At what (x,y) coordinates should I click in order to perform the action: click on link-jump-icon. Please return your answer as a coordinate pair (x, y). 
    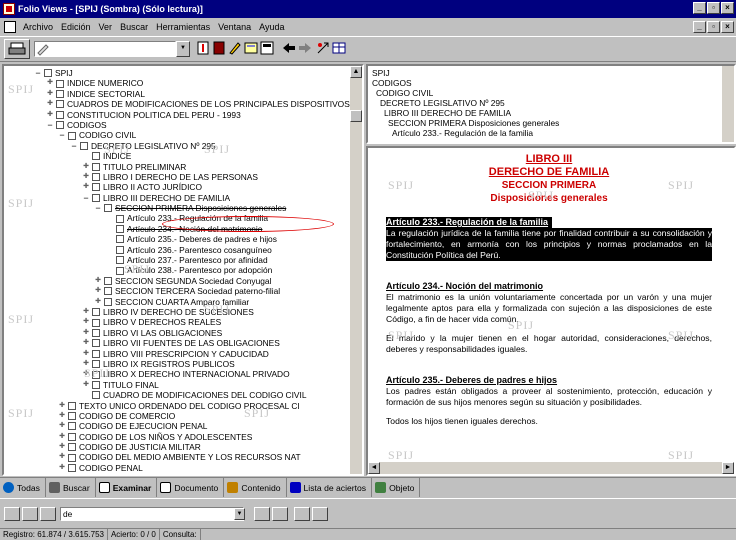
    Looking at the image, I should click on (323, 48).